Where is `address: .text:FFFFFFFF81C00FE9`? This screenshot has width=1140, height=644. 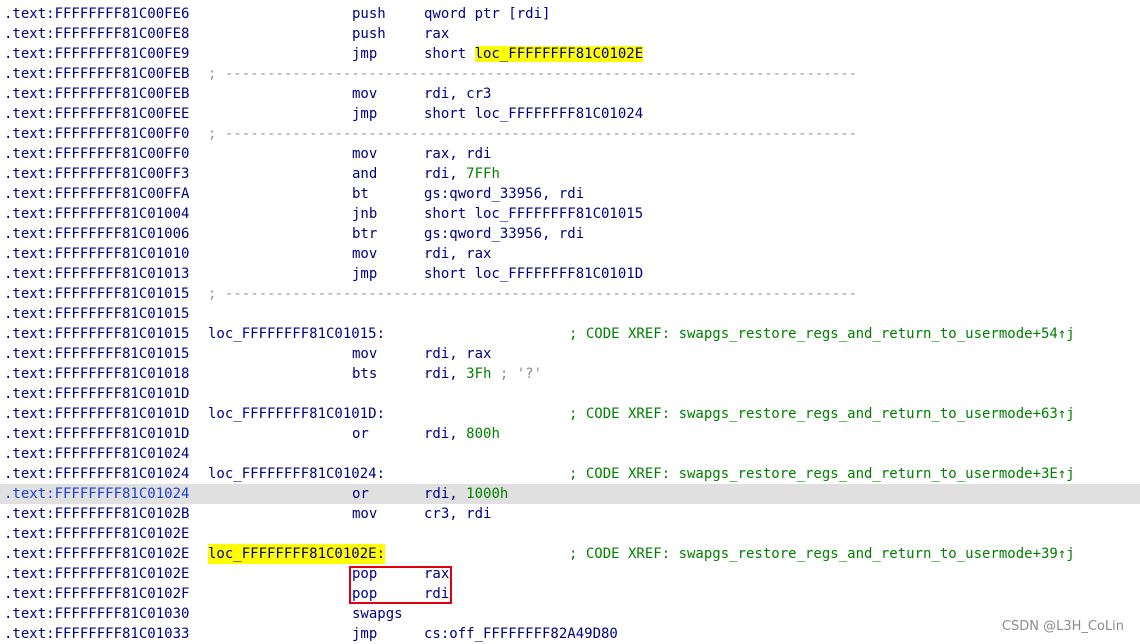
address: .text:FFFFFFFF81C00FE9 is located at coordinates (96, 54).